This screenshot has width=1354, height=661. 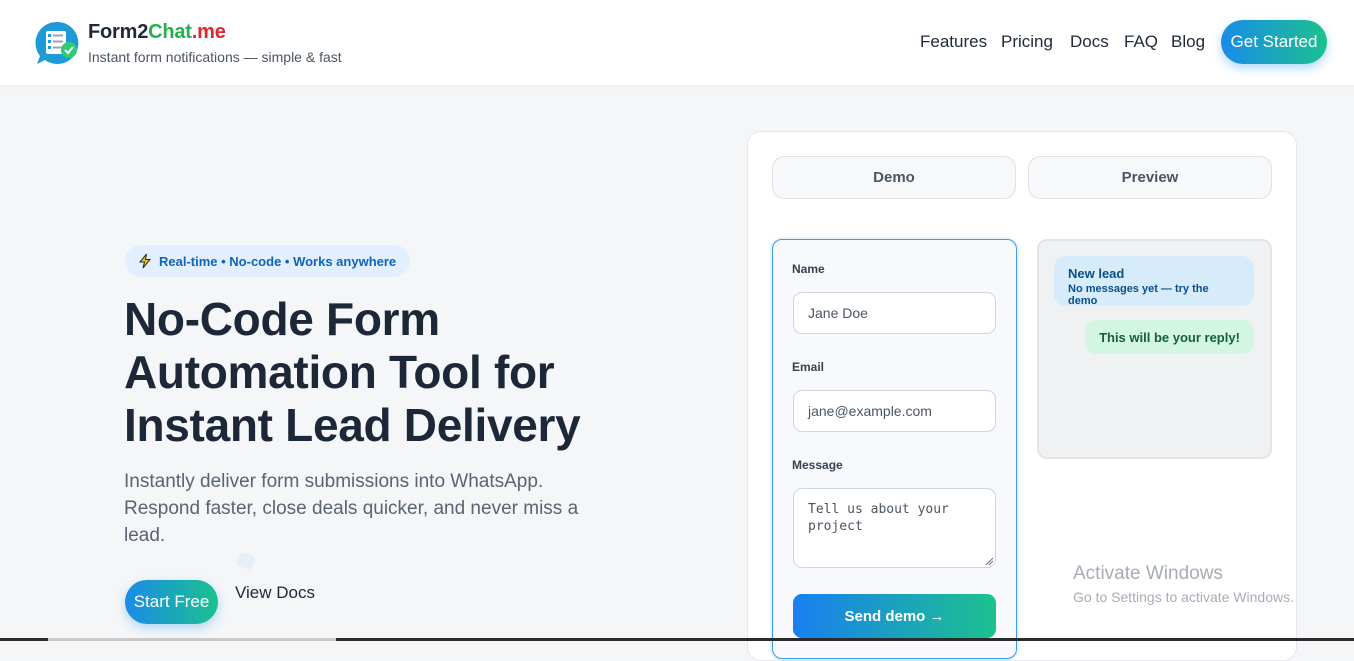 I want to click on brand-name: Form2Chat.me, so click(x=157, y=32).